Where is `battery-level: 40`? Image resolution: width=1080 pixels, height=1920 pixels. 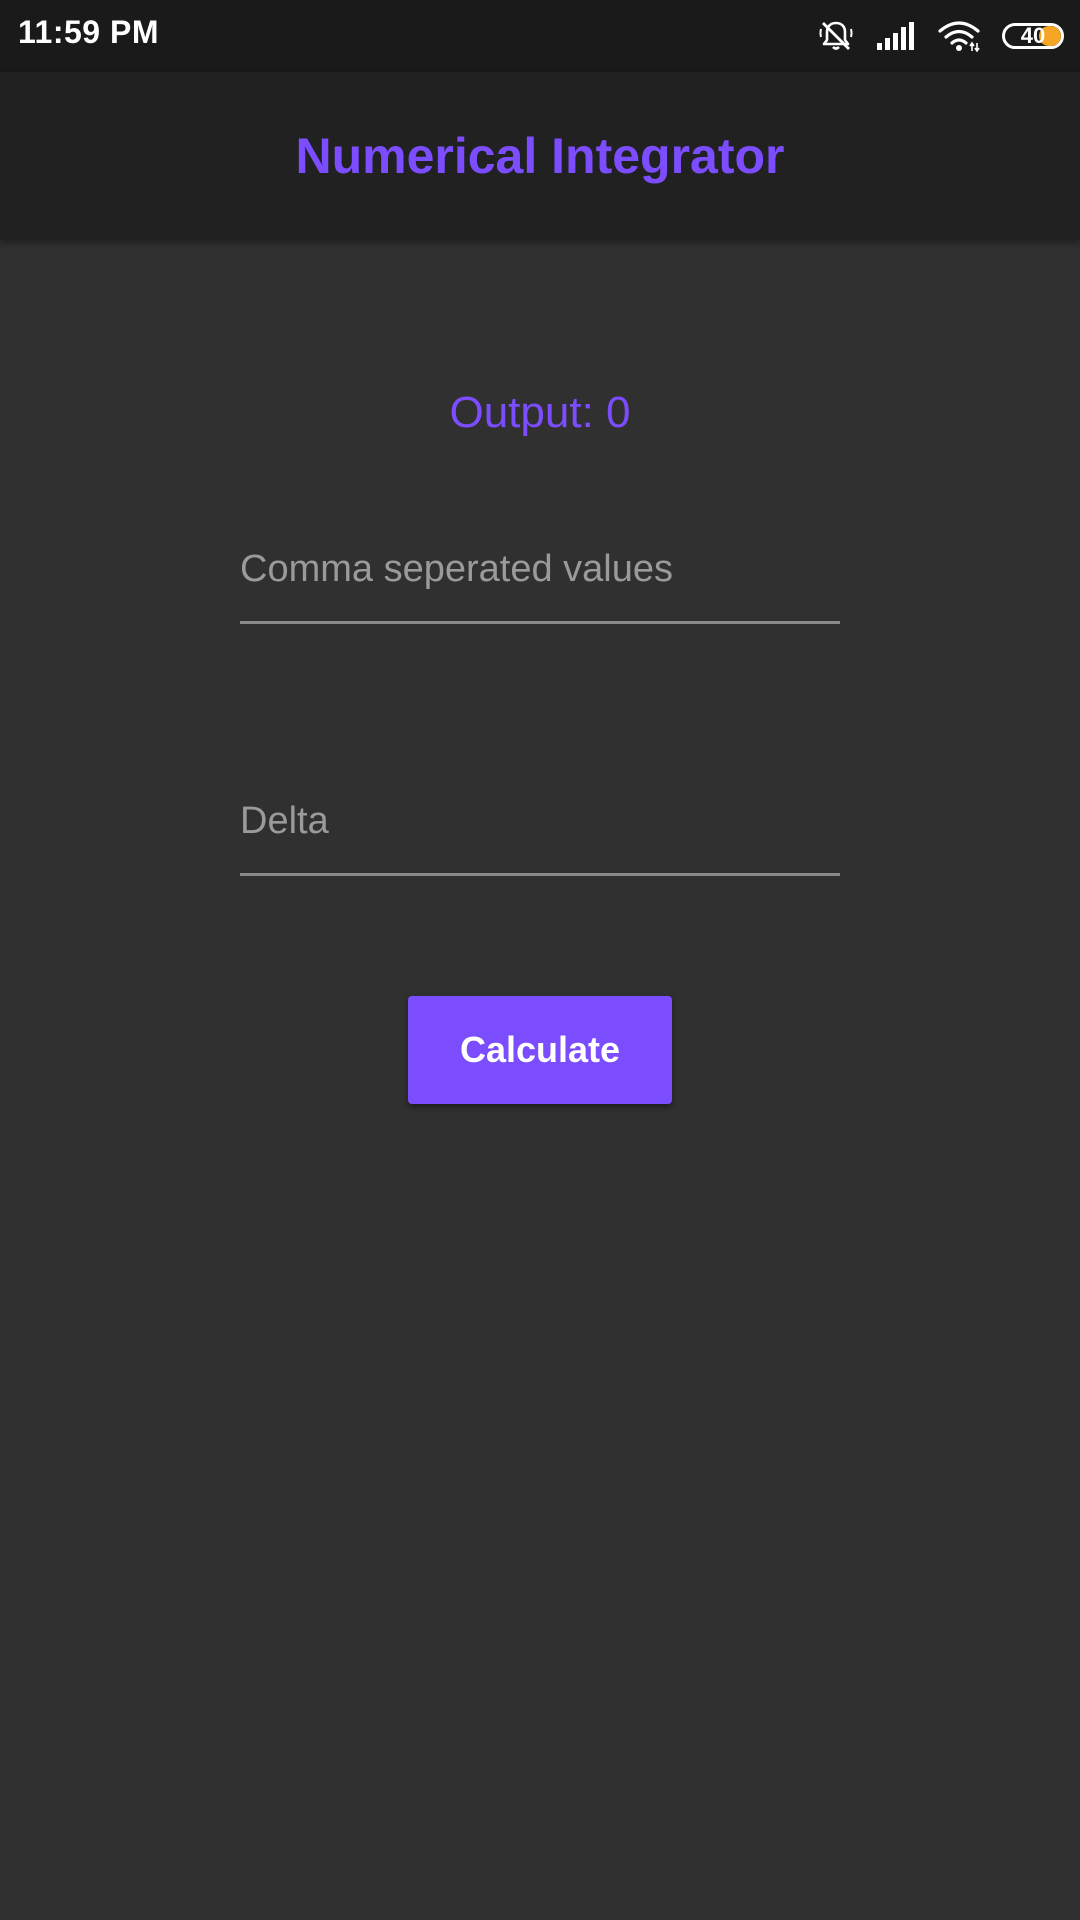
battery-level: 40 is located at coordinates (1033, 35).